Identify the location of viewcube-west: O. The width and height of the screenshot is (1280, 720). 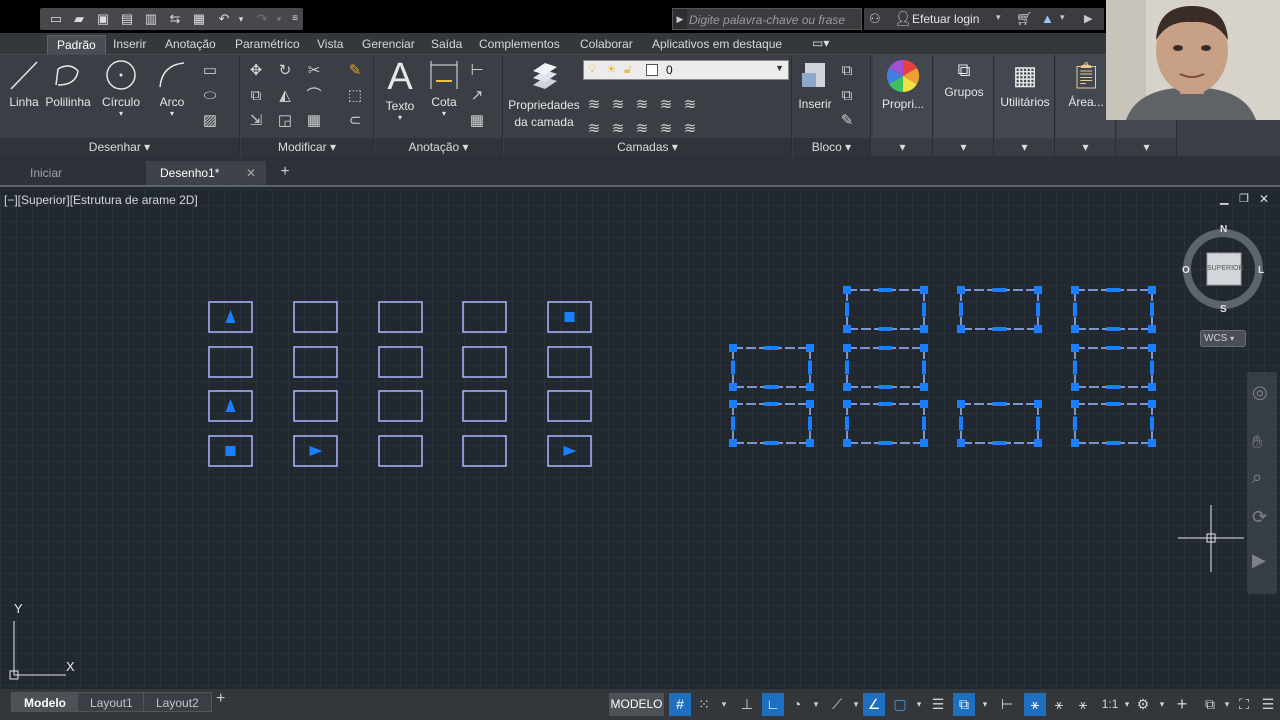
(1186, 270).